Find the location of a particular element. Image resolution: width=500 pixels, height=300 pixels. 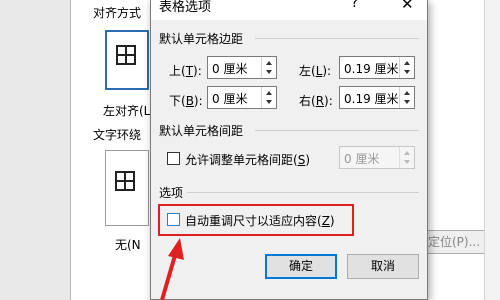

allow-spacing-label: 允许调整单元格间距(S) is located at coordinates (247, 160).